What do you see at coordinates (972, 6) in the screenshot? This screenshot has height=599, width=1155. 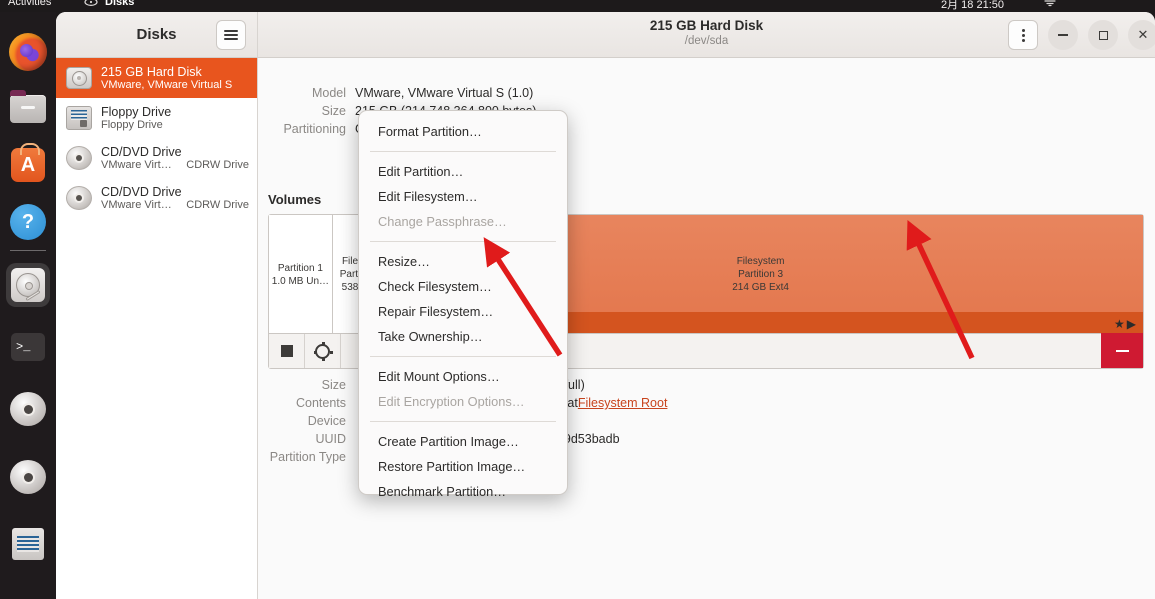 I see `clock: 2月 18 21:50` at bounding box center [972, 6].